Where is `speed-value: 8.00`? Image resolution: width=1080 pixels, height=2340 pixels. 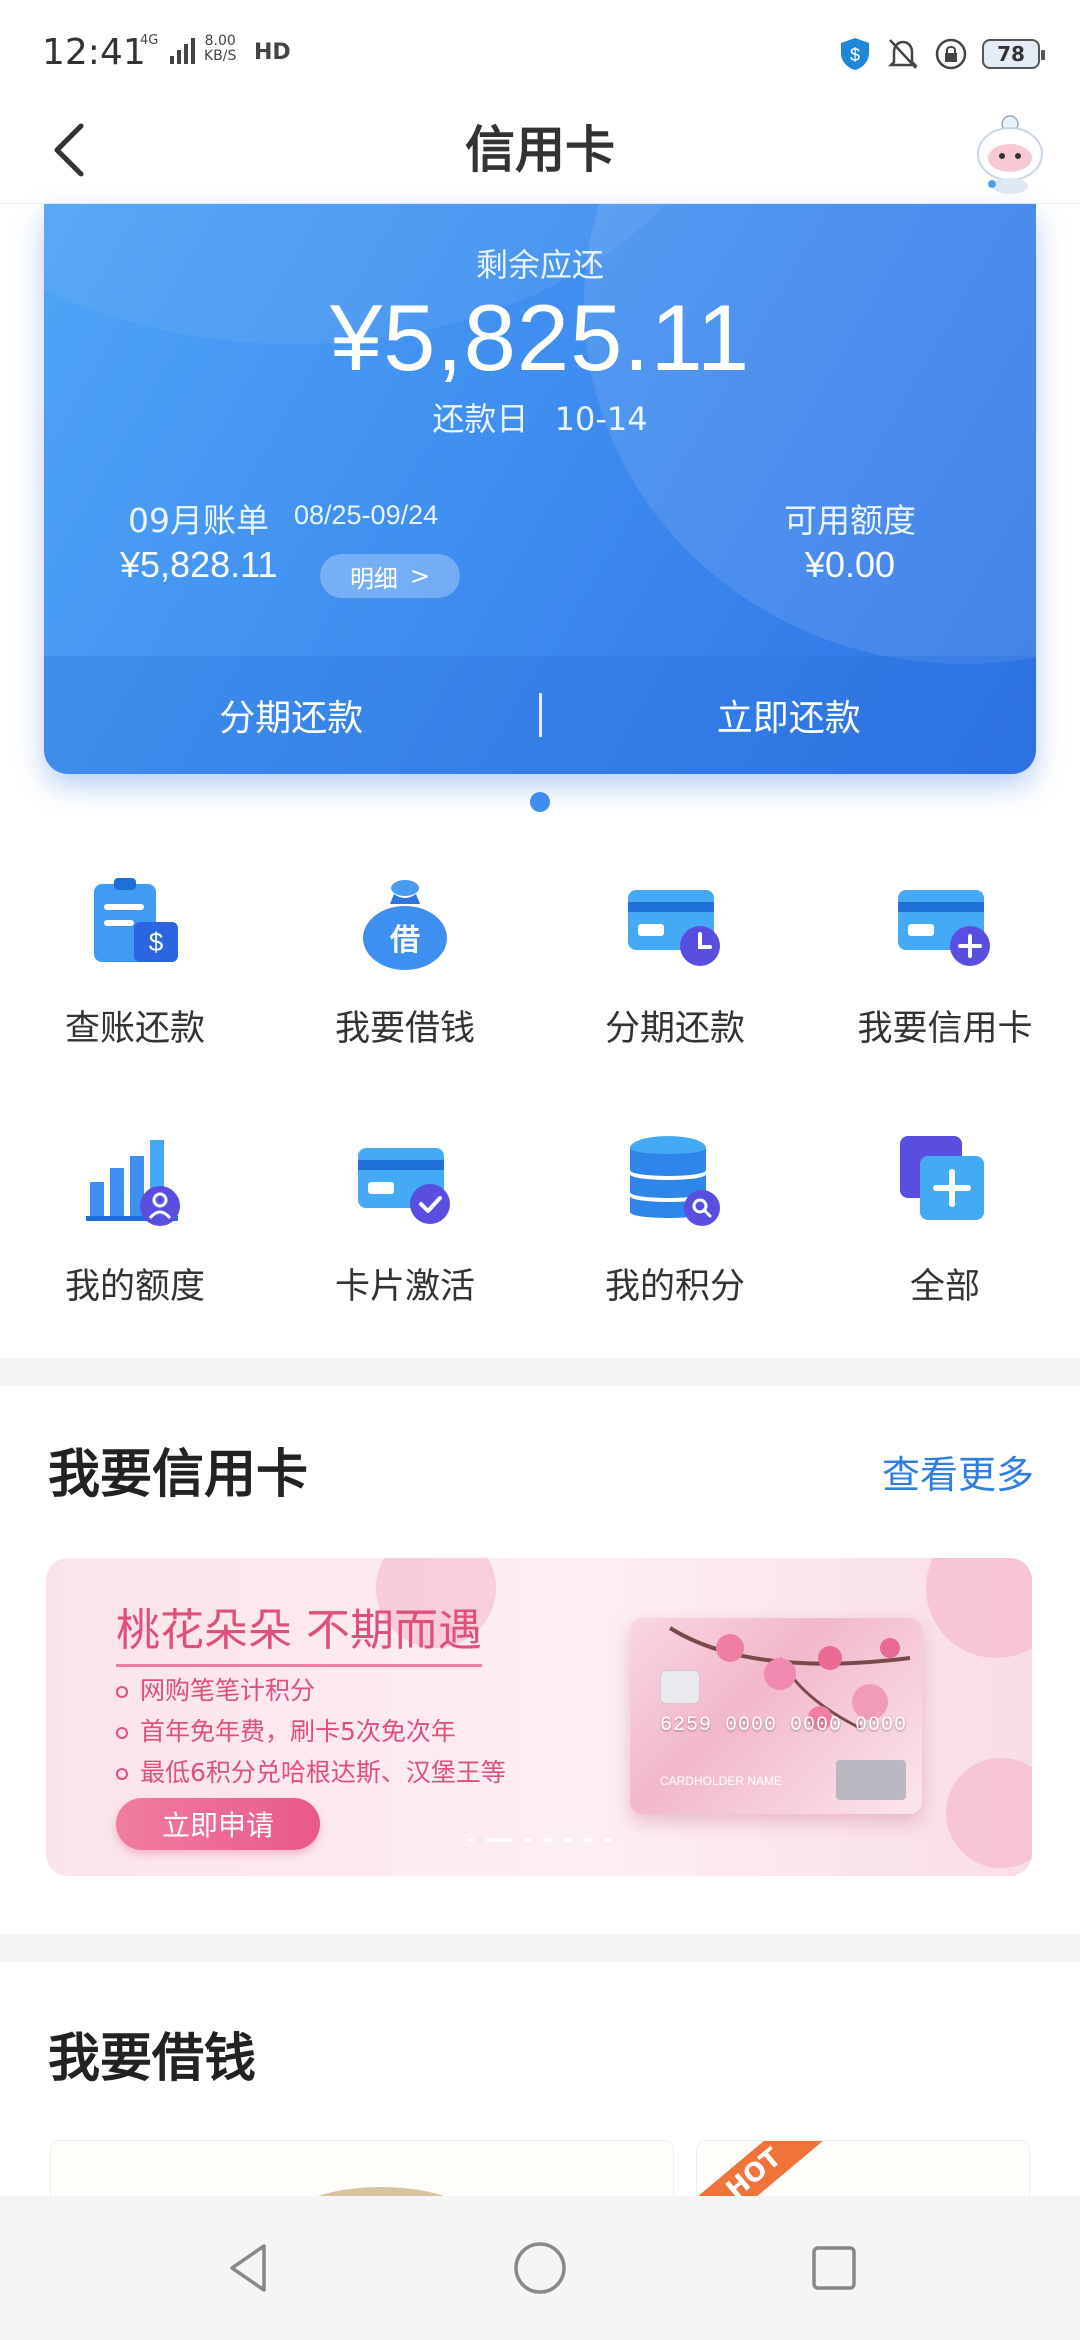 speed-value: 8.00 is located at coordinates (220, 41).